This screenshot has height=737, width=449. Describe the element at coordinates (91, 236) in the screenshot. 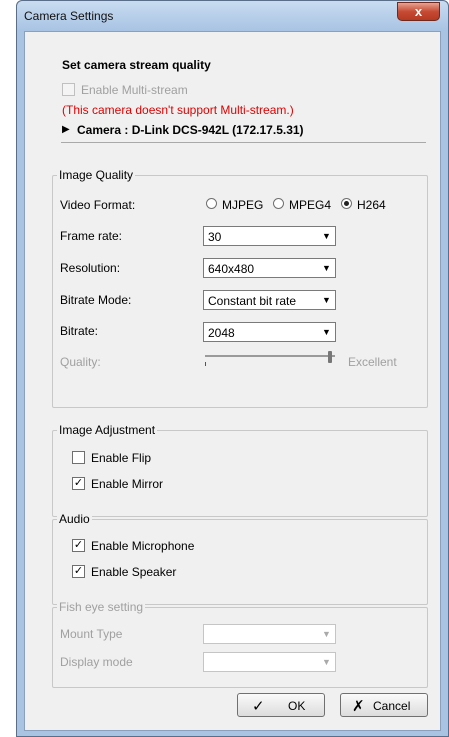

I see `frame-rate-label: Frame rate:` at that location.